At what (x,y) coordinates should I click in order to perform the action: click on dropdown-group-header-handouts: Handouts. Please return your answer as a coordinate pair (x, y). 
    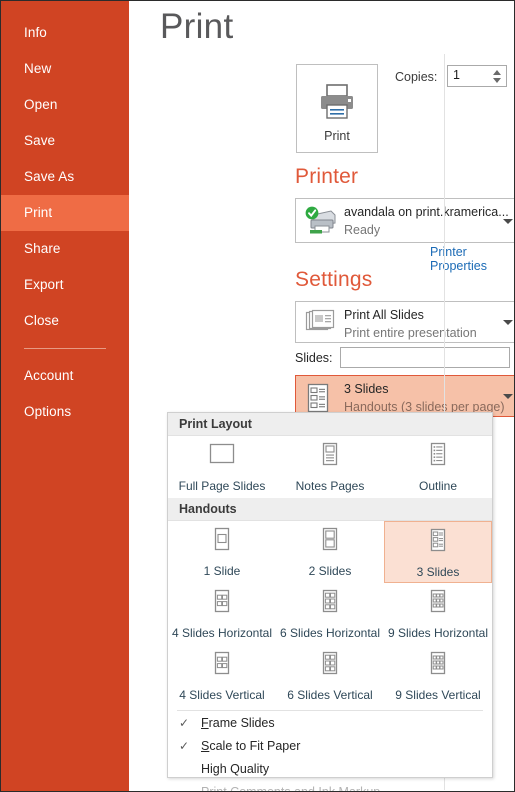
    Looking at the image, I should click on (330, 509).